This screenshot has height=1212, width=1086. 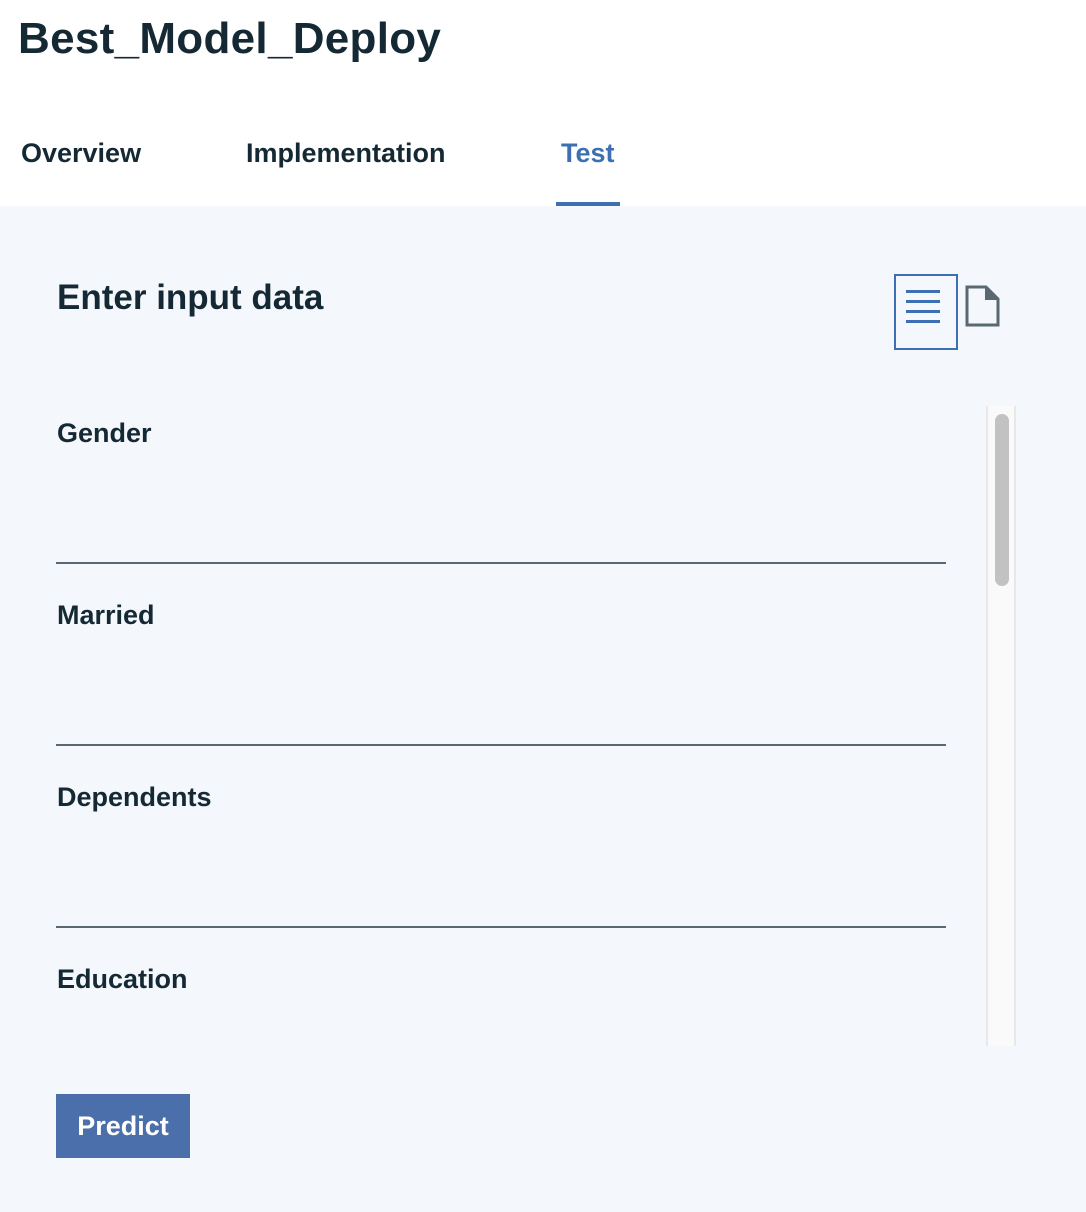 What do you see at coordinates (346, 153) in the screenshot?
I see `tab-implementation: Implementation` at bounding box center [346, 153].